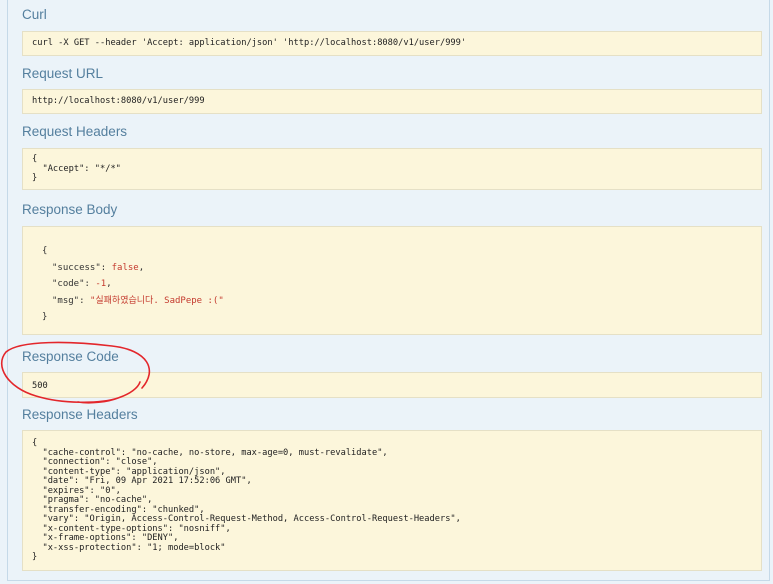  Describe the element at coordinates (392, 169) in the screenshot. I see `request-headers-box: { "Accept": "*/*" }` at that location.